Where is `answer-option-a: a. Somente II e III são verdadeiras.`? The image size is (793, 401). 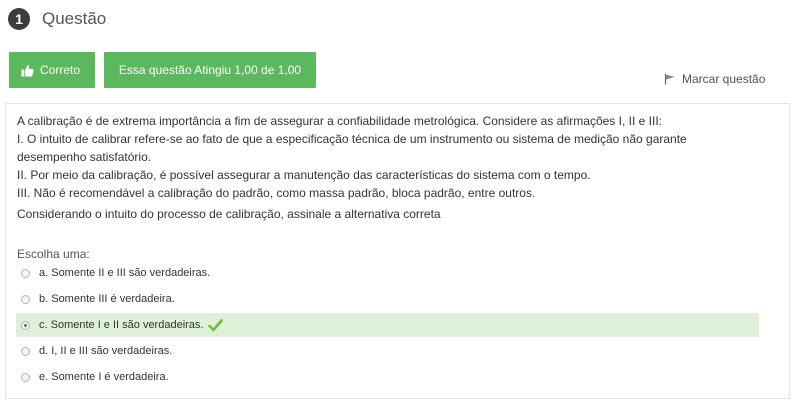
answer-option-a: a. Somente II e III são verdadeiras. is located at coordinates (387, 273).